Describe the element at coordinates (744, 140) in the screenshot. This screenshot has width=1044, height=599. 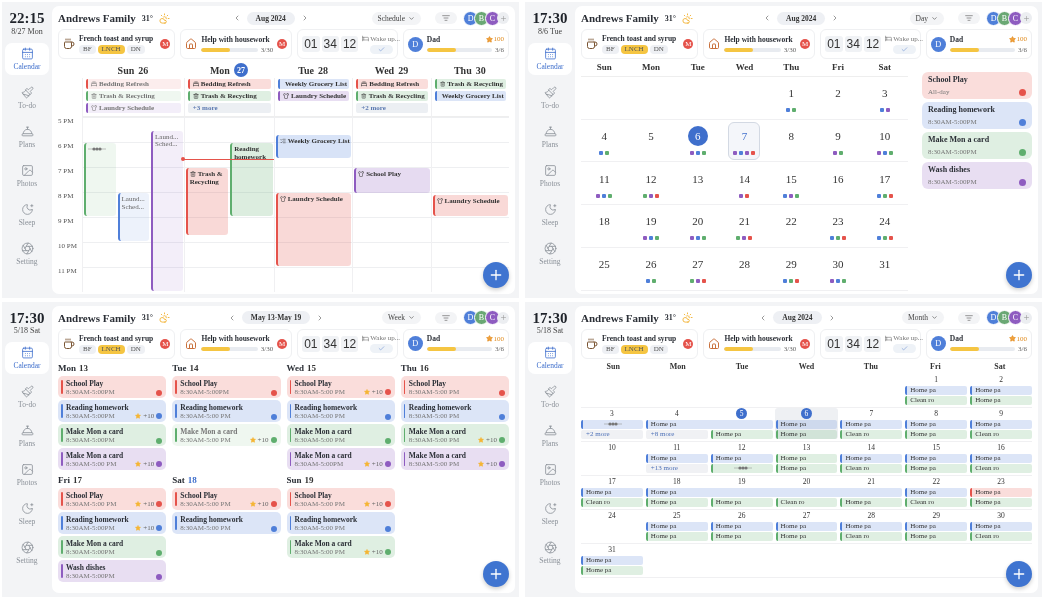
I see `calendar-day: 7` at that location.